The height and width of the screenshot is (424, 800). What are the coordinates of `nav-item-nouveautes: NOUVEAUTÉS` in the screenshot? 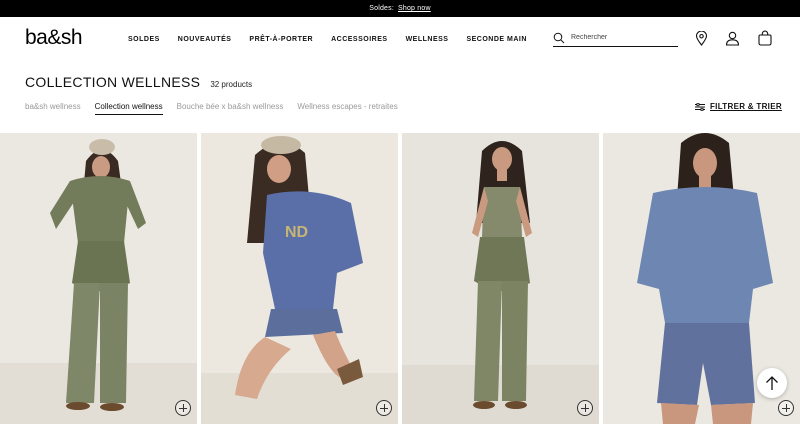 It's located at (205, 39).